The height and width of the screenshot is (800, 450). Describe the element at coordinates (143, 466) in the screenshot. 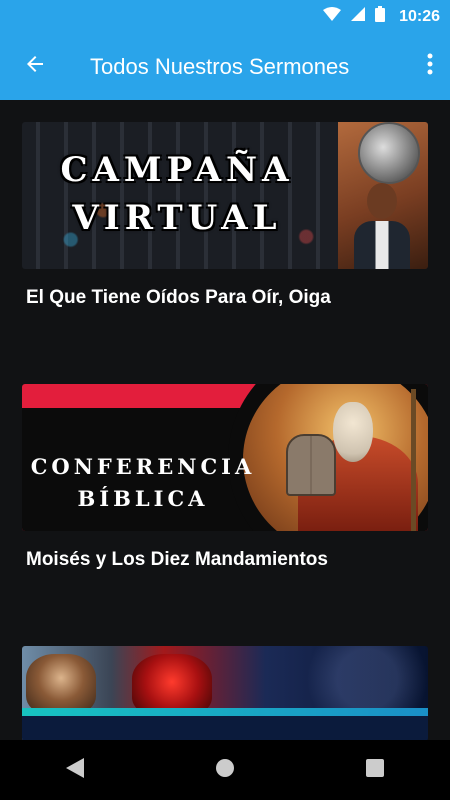

I see `banner-text-line1: CONFERENCIA` at that location.